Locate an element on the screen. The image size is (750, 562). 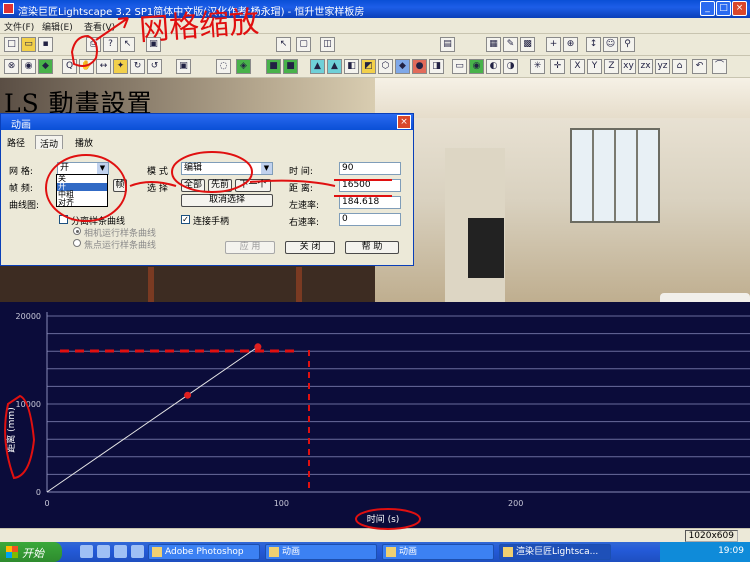
grid-zoom-icon: Q is located at coordinates (69, 66).